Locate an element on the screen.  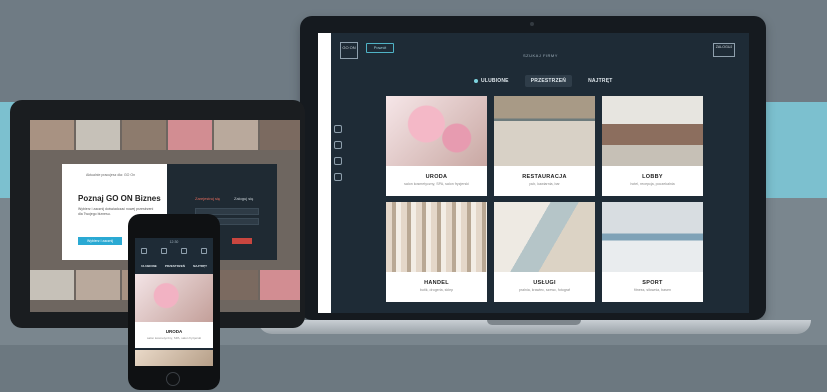
card-title: LOBBY is located at coordinates (652, 177).